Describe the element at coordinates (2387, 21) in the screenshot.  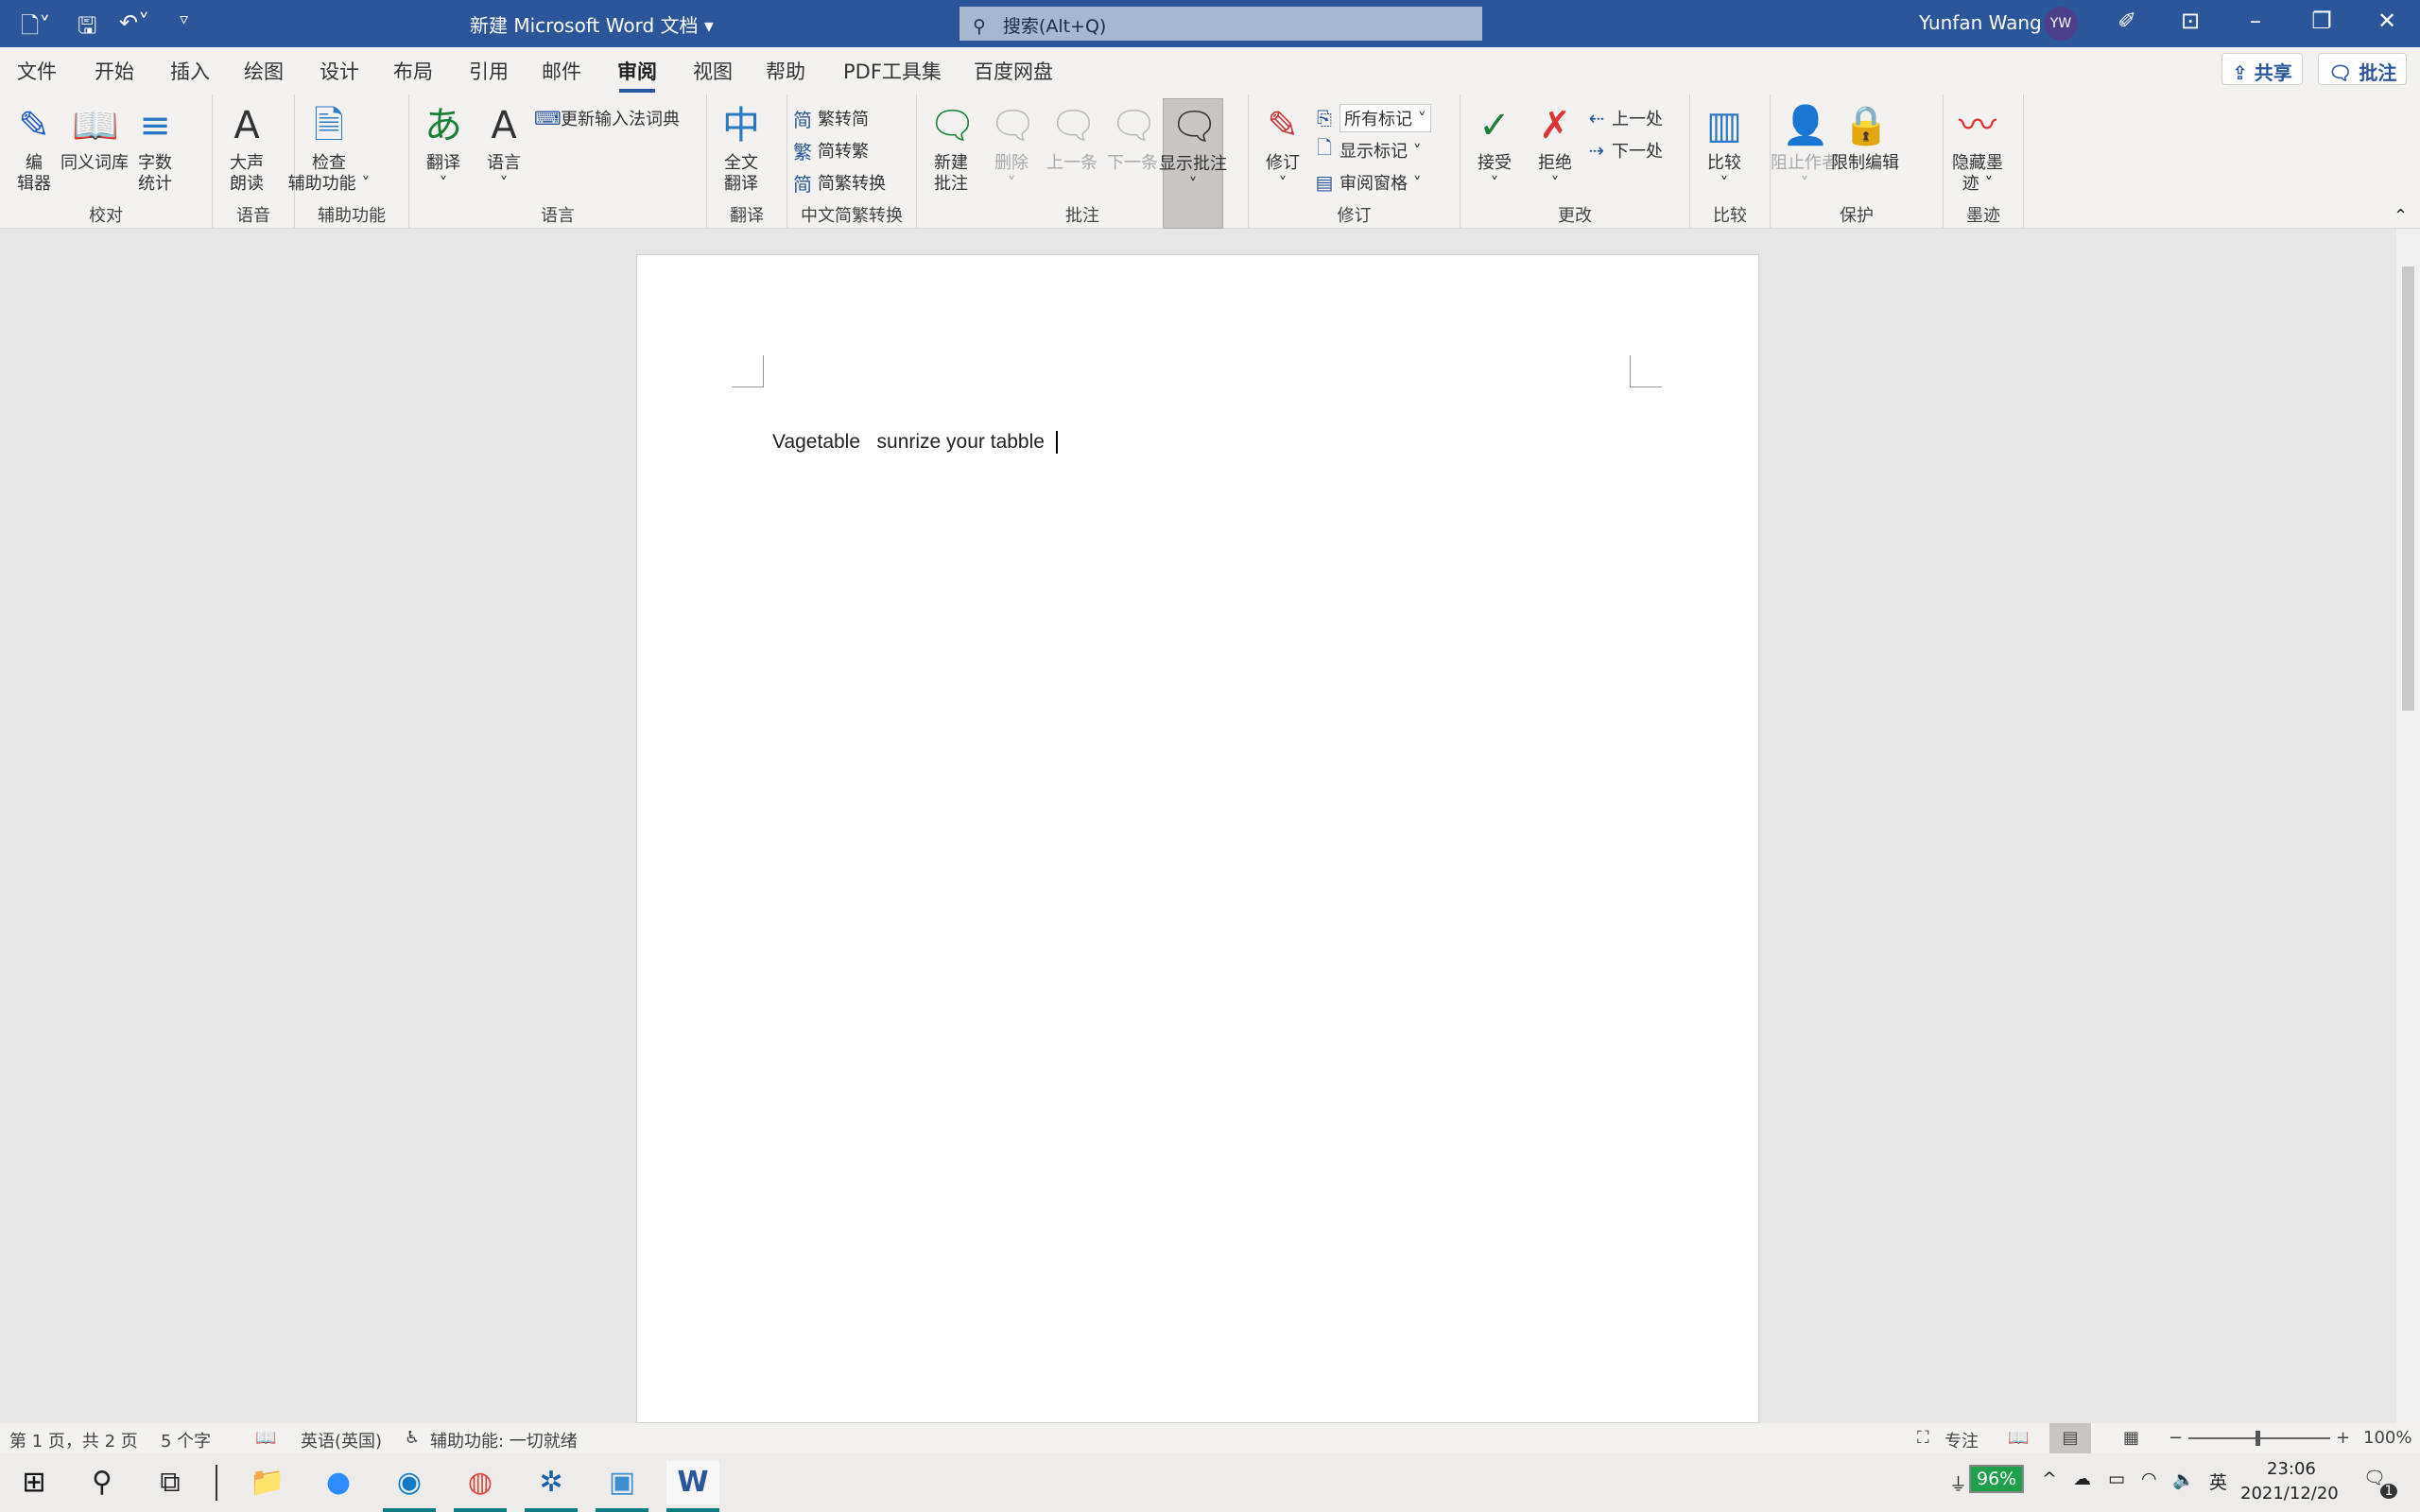
I see `close-button: ✕` at that location.